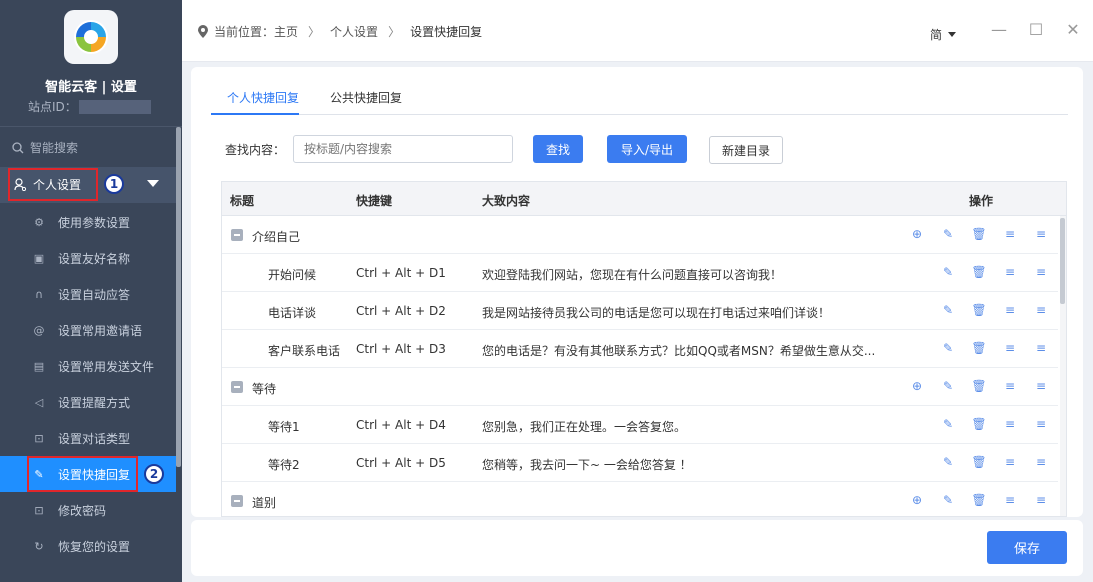 This screenshot has width=1093, height=582. What do you see at coordinates (88, 258) in the screenshot?
I see `sidebar-item-friendly-name: ▣ 设置友好名称` at bounding box center [88, 258].